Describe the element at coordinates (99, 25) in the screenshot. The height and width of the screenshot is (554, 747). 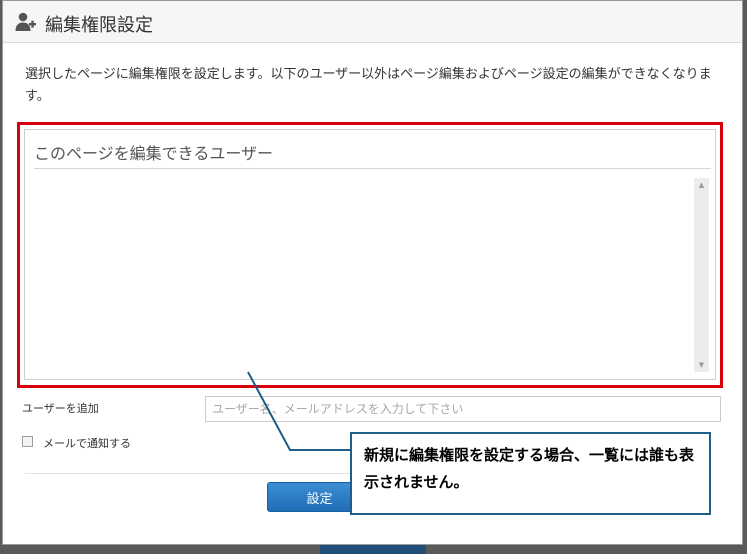
I see `dialog-title: 編集権限設定` at that location.